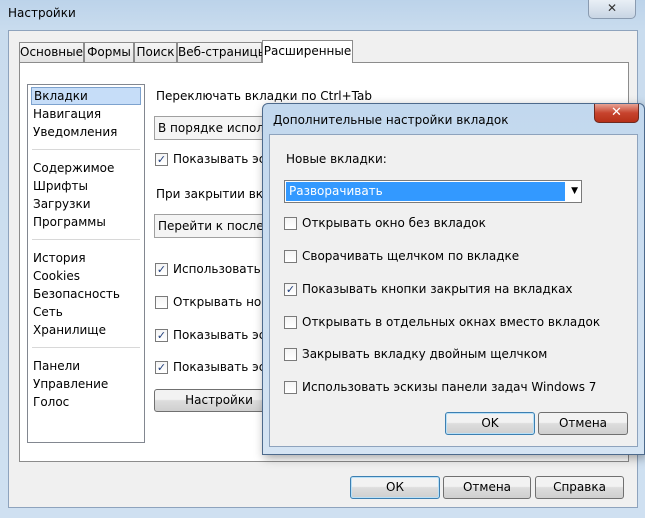  I want to click on option-label: Сворачивать щелчком по вкладке, so click(411, 256).